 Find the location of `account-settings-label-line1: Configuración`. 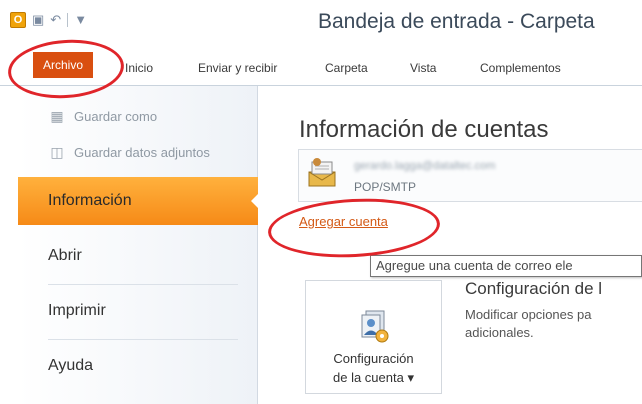

account-settings-label-line1: Configuración is located at coordinates (373, 358).